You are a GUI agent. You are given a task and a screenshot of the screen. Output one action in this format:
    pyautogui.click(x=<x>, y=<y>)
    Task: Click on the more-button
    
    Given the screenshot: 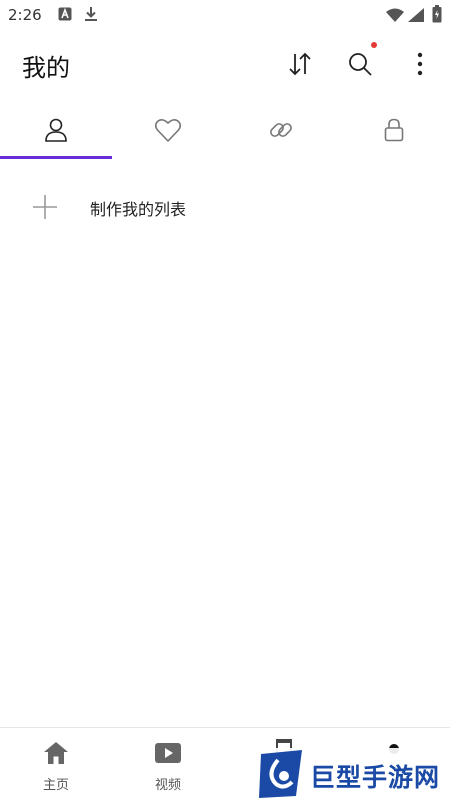 What is the action you would take?
    pyautogui.click(x=420, y=64)
    